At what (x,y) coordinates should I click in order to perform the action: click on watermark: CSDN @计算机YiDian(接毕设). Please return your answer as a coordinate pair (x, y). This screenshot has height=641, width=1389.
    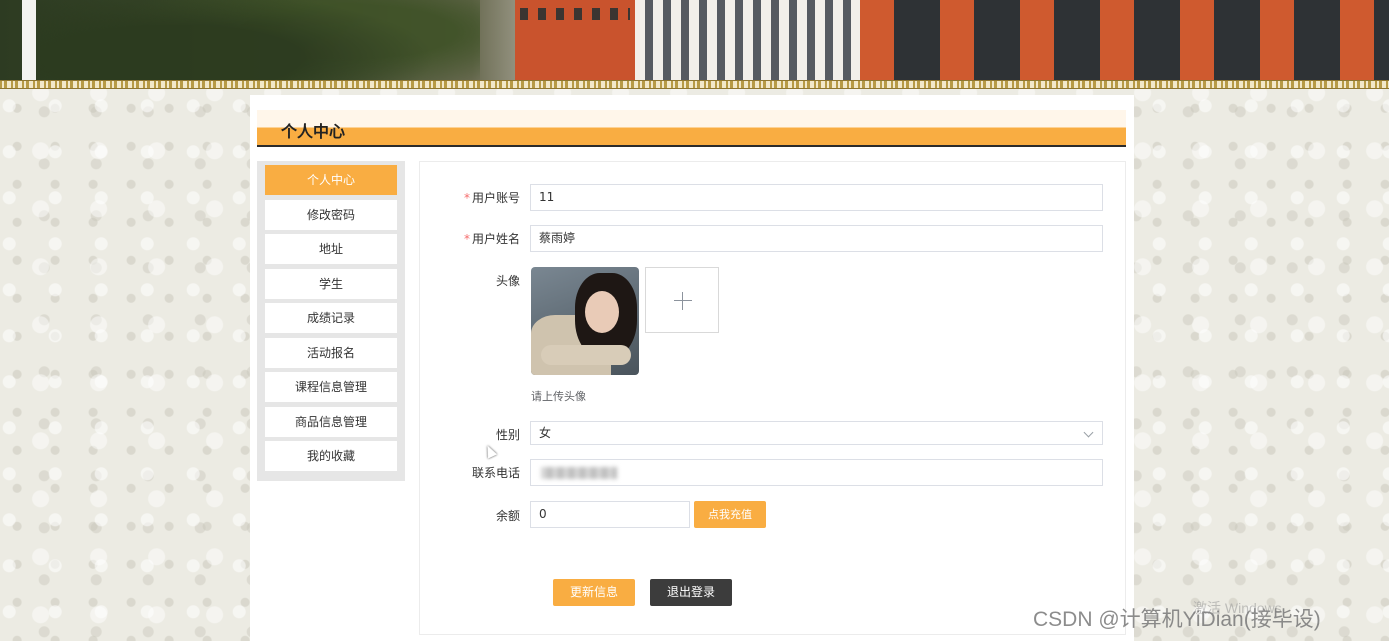
    Looking at the image, I should click on (1177, 619).